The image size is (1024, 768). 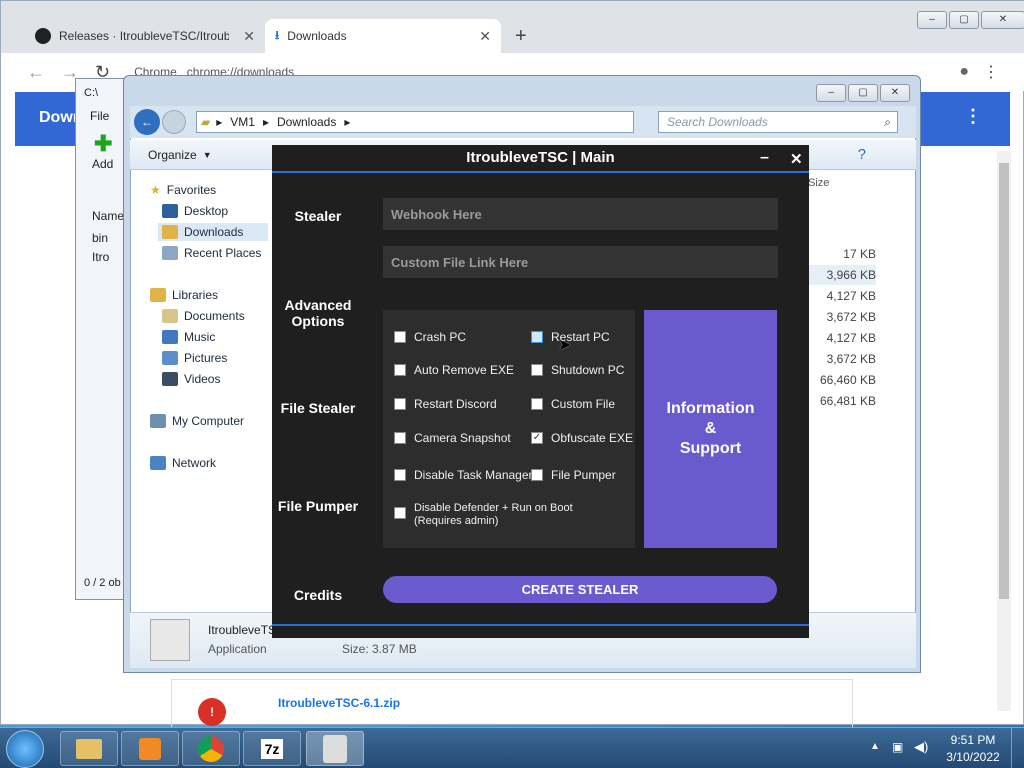 What do you see at coordinates (211, 253) in the screenshot?
I see `sidebar-item-recent: Recent Places` at bounding box center [211, 253].